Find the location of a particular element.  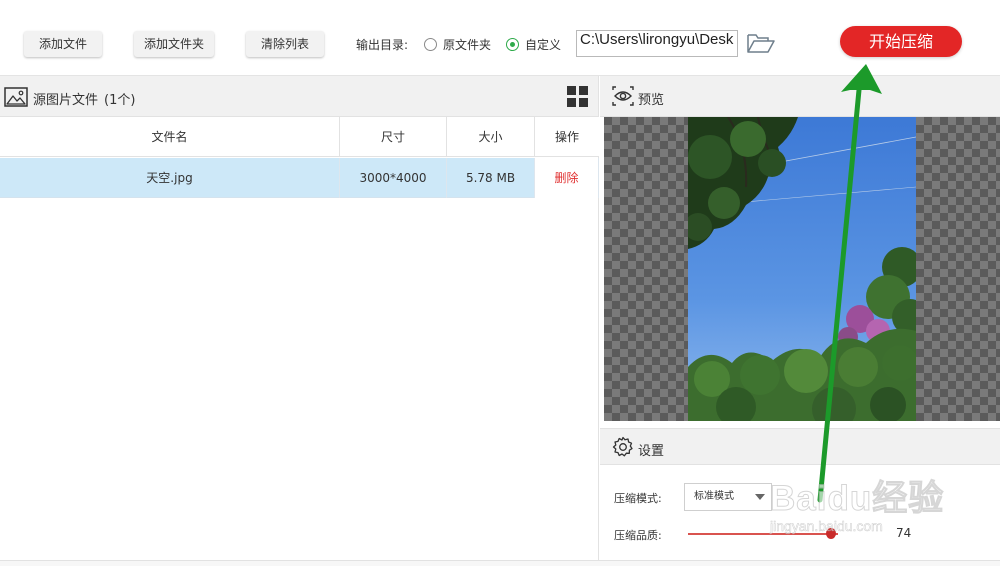

chevron-down-icon is located at coordinates (760, 497).